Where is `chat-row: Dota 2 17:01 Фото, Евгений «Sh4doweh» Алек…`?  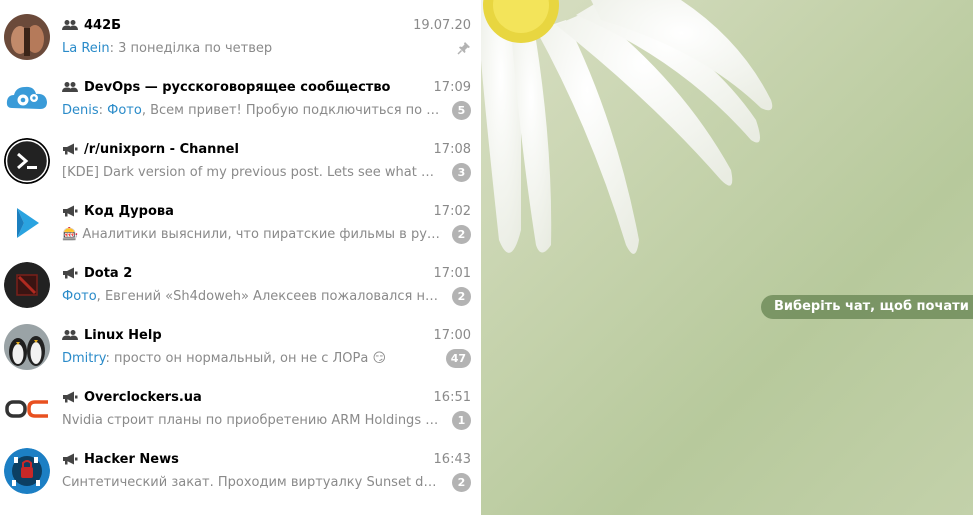 chat-row: Dota 2 17:01 Фото, Евгений «Sh4doweh» Алек… is located at coordinates (240, 279).